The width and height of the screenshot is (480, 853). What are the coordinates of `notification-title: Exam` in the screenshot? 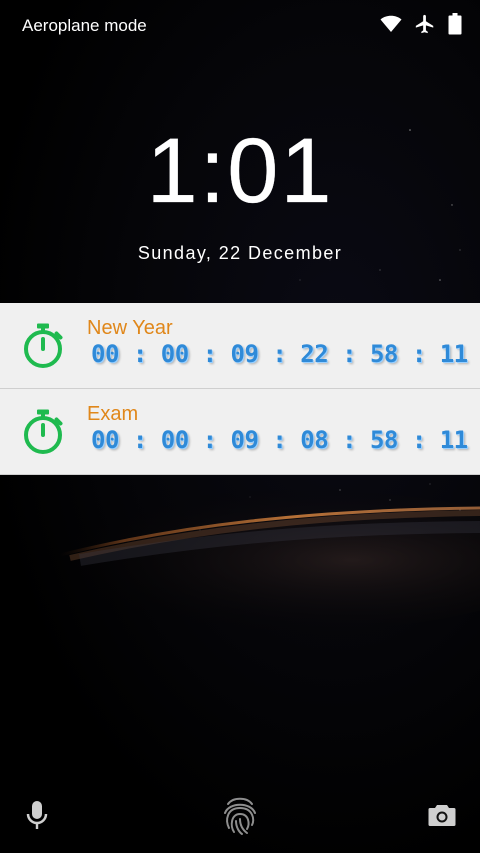 It's located at (113, 414).